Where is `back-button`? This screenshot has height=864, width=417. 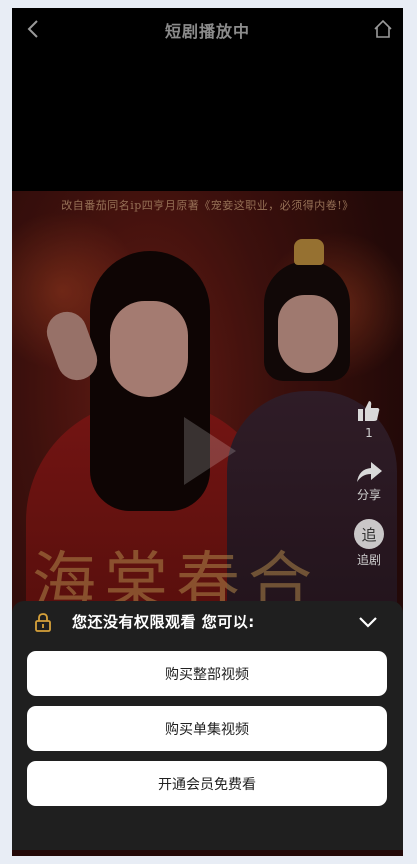 back-button is located at coordinates (33, 29).